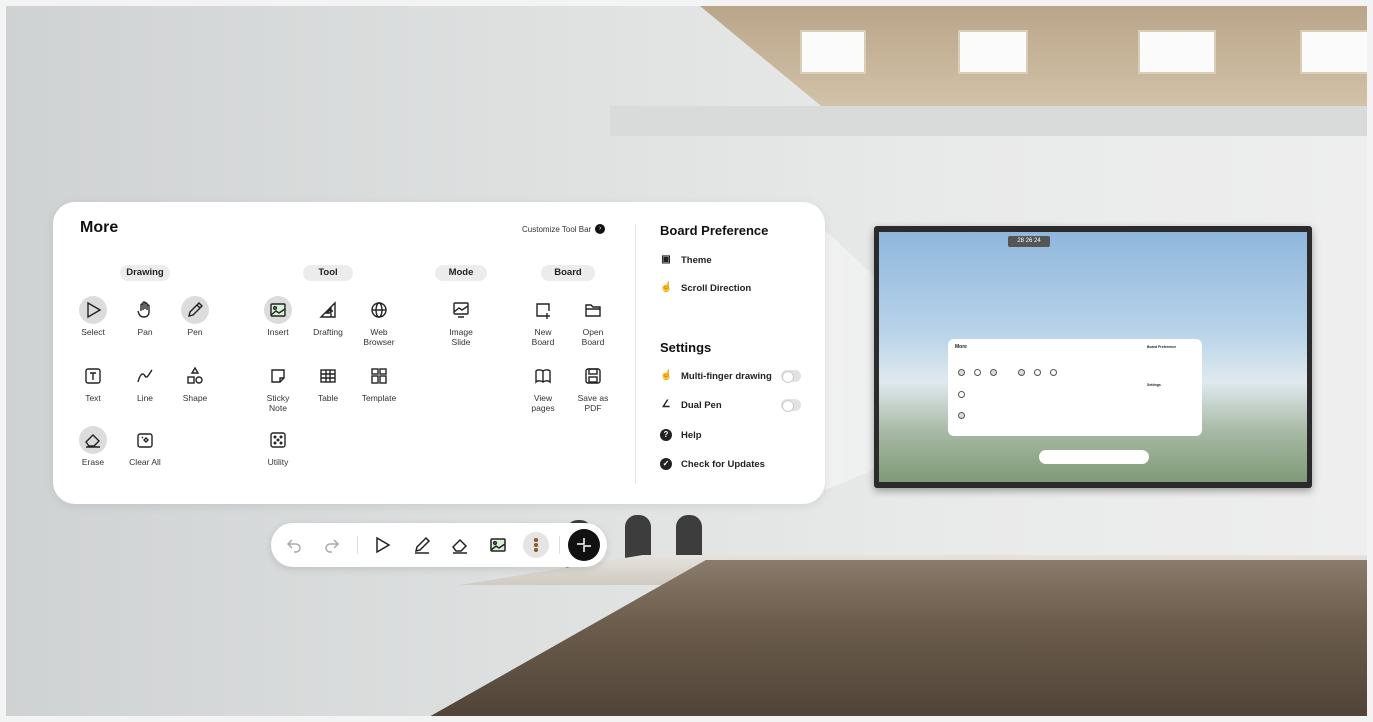 Image resolution: width=1373 pixels, height=722 pixels. What do you see at coordinates (696, 260) in the screenshot?
I see `pref-label: Theme` at bounding box center [696, 260].